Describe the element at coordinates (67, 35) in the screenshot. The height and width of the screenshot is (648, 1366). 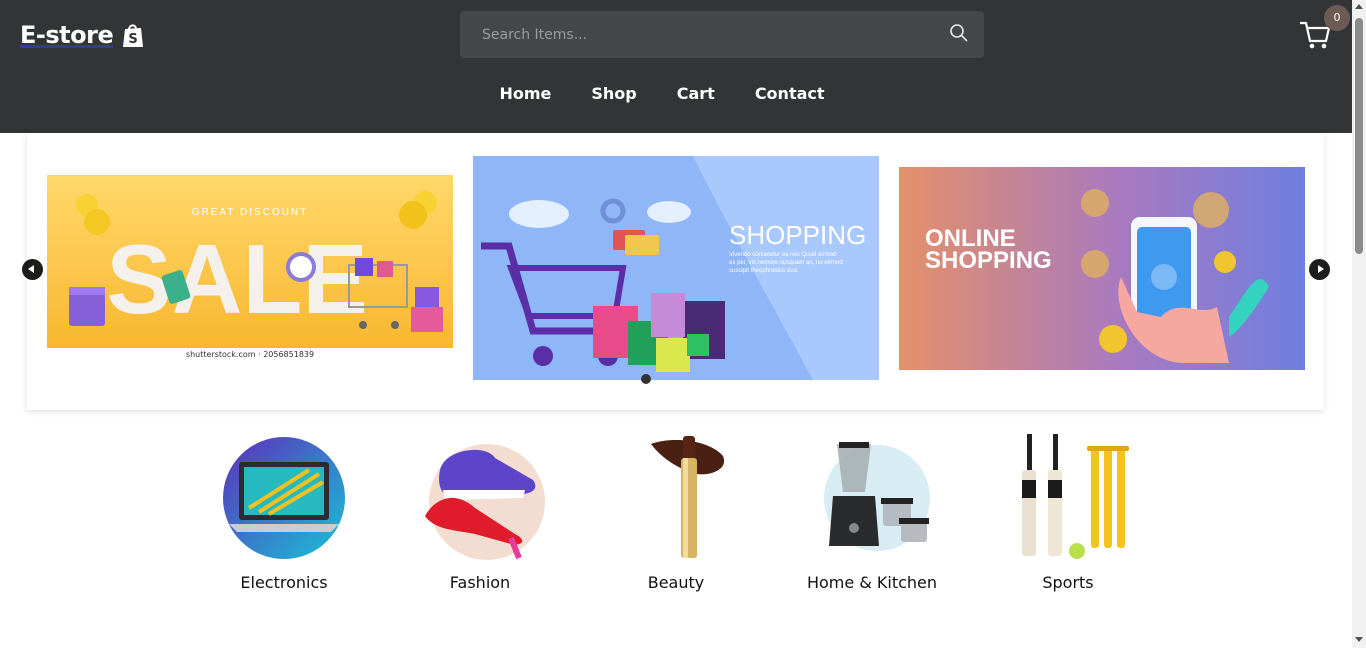
I see `logo-text: E-store` at that location.